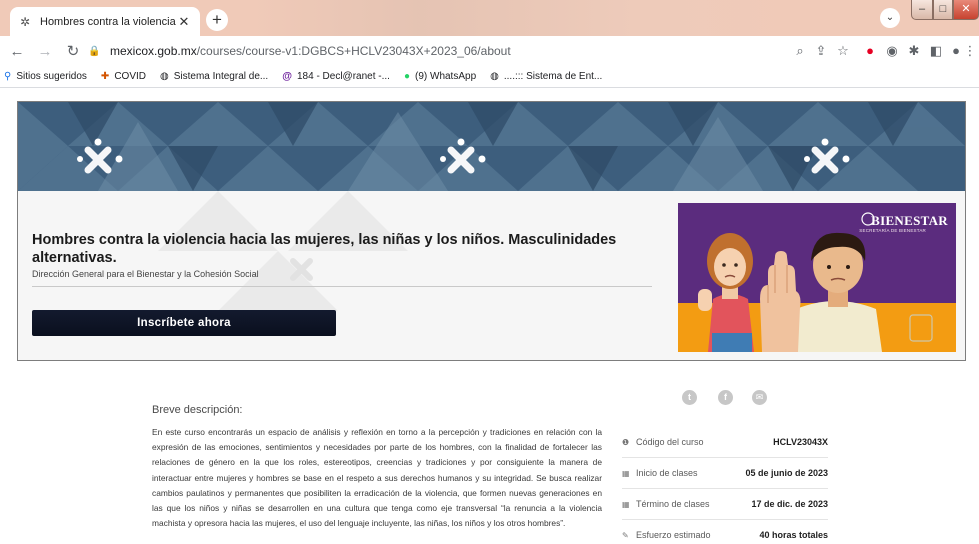 Image resolution: width=979 pixels, height=544 pixels. What do you see at coordinates (108, 21) in the screenshot?
I see `tab-title: Hombres contra la violencia haci` at bounding box center [108, 21].